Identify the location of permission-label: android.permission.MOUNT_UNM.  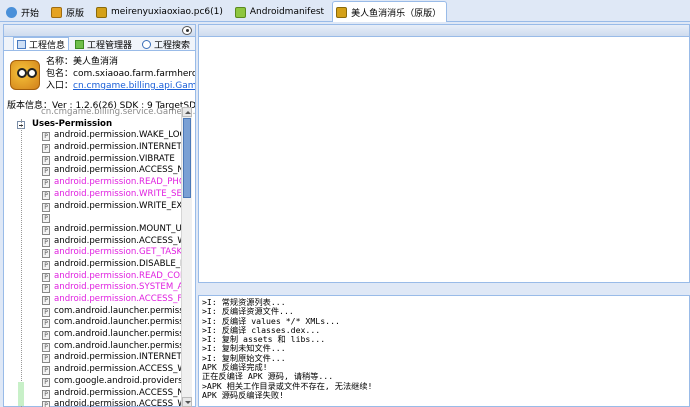
(118, 228).